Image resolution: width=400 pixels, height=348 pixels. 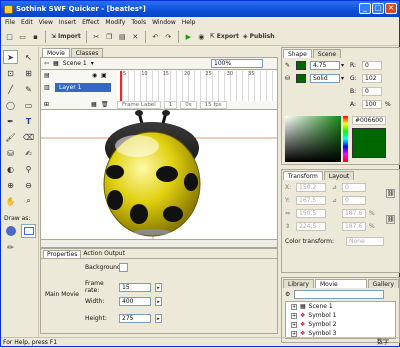 What do you see at coordinates (301, 78) in the screenshot?
I see `fill-color-swatch` at bounding box center [301, 78].